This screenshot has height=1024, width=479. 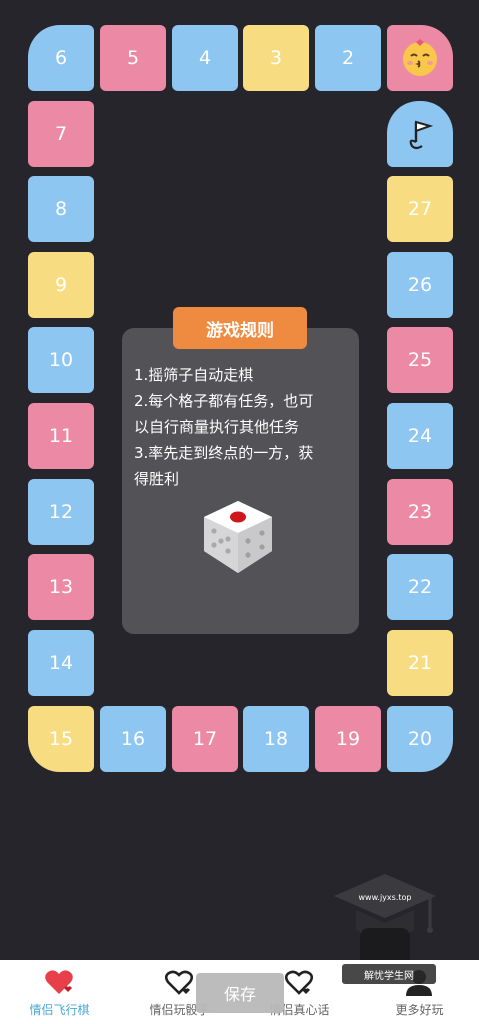 What do you see at coordinates (420, 512) in the screenshot?
I see `board-cell-23: 23` at bounding box center [420, 512].